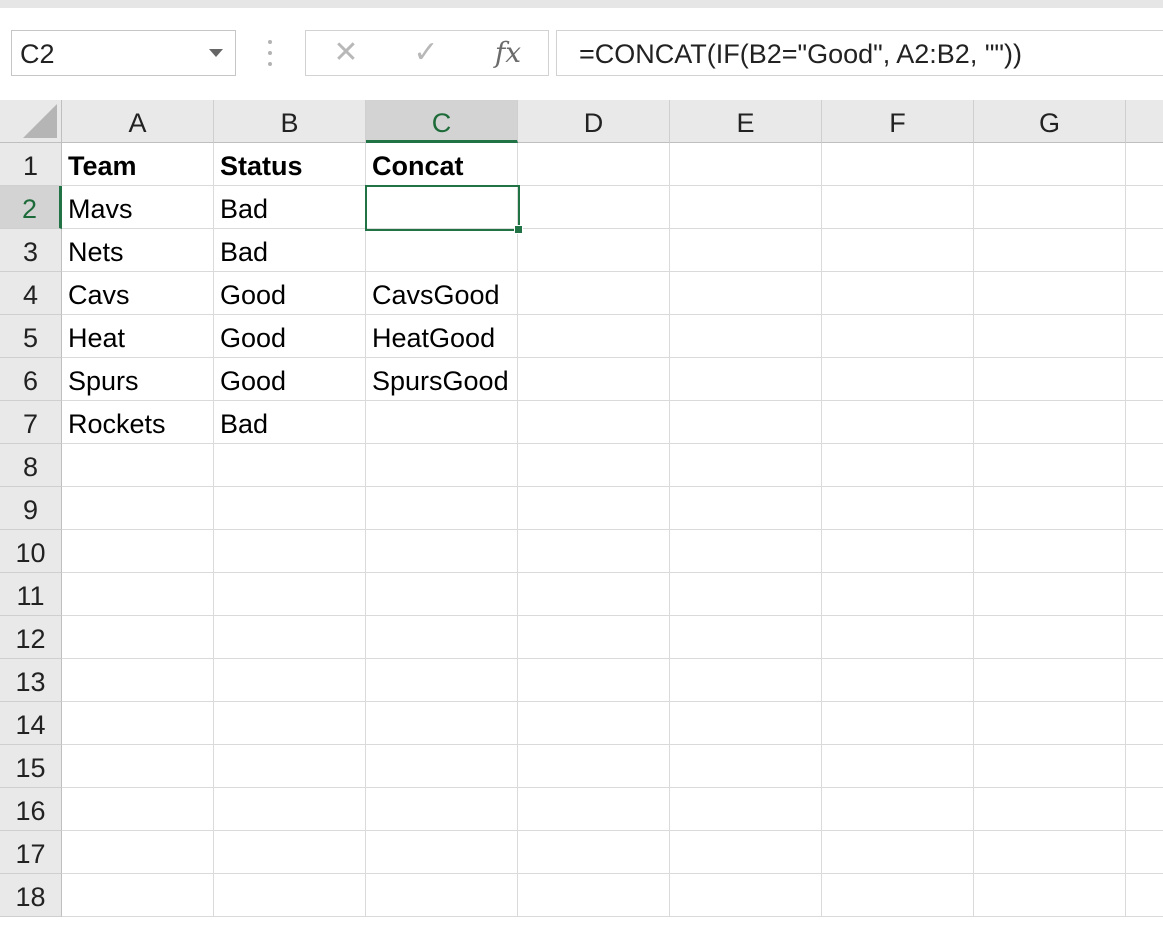 Image resolution: width=1163 pixels, height=926 pixels. Describe the element at coordinates (594, 379) in the screenshot. I see `cell-d6` at that location.